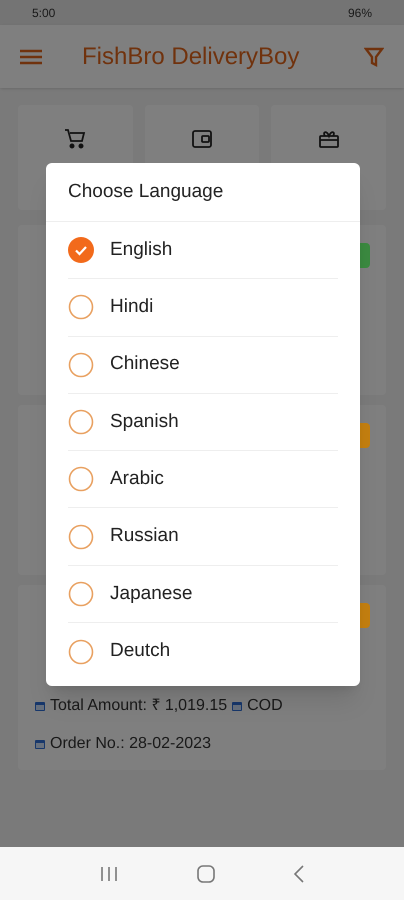 This screenshot has width=404, height=900. Describe the element at coordinates (44, 13) in the screenshot. I see `status-time: 5:00` at that location.